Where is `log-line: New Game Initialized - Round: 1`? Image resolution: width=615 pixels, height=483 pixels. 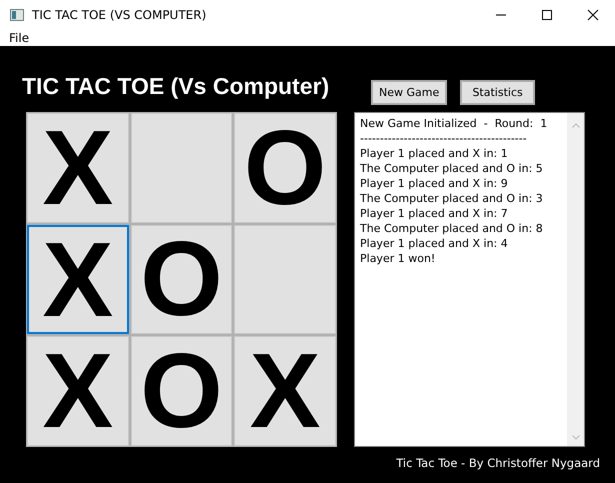
log-line: New Game Initialized - Round: 1 is located at coordinates (454, 123).